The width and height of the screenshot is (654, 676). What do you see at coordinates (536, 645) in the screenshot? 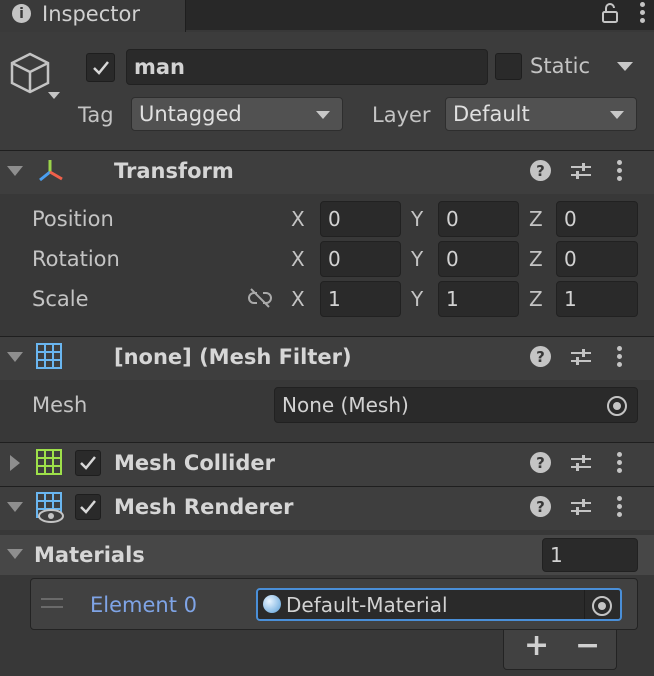
I see `add-element-button: +` at bounding box center [536, 645].